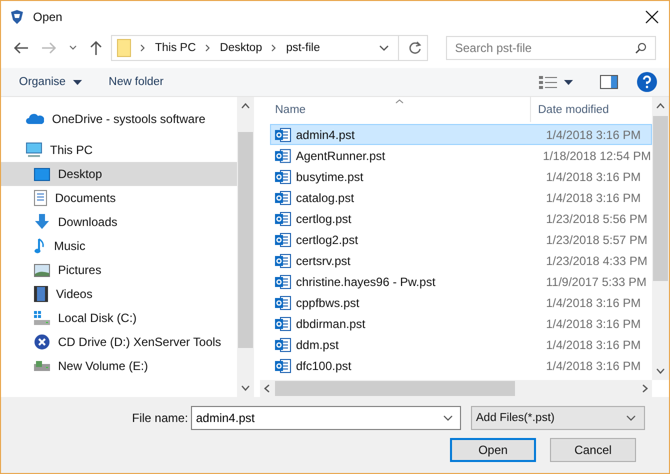 This screenshot has width=670, height=474. Describe the element at coordinates (175, 48) in the screenshot. I see `breadcrumb: This PC` at that location.